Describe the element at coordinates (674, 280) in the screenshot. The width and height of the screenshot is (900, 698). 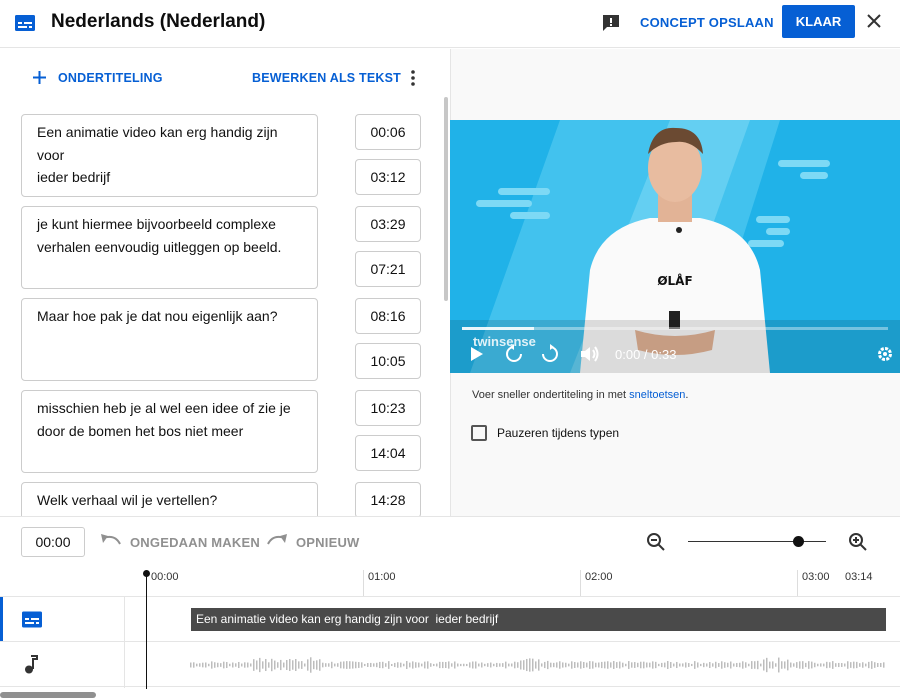
I see `shirt-logo: ØLÅF` at that location.